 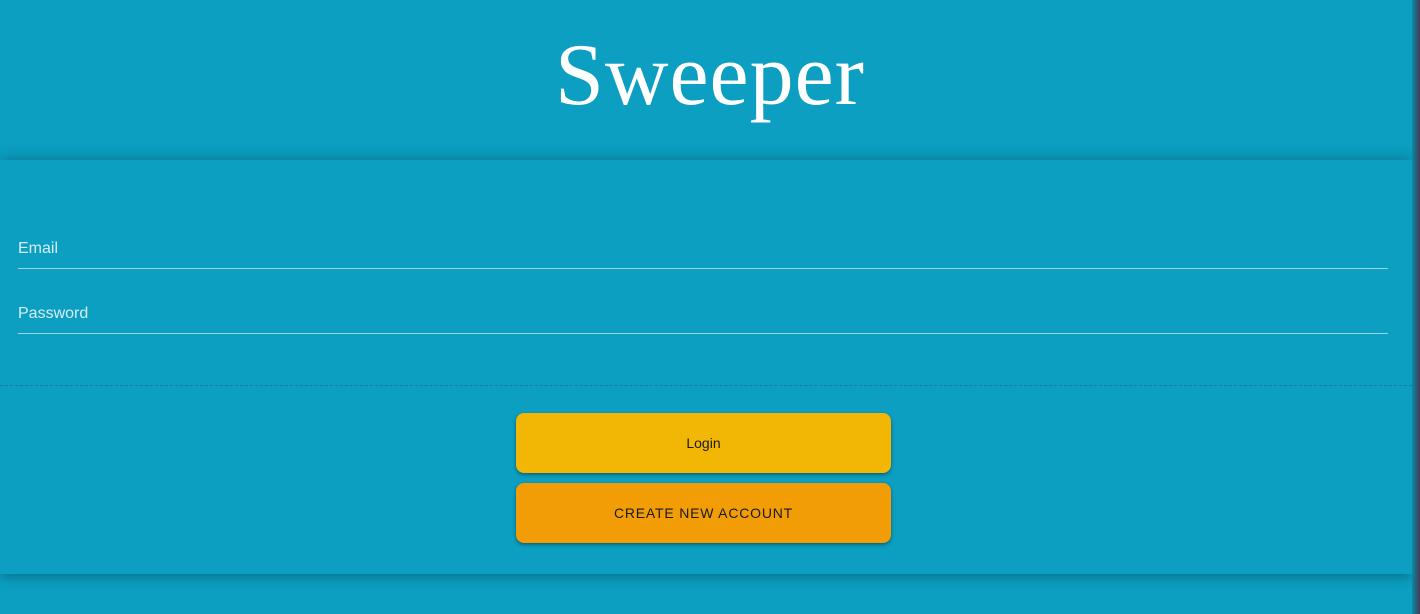 What do you see at coordinates (703, 443) in the screenshot?
I see `login-button: Login` at bounding box center [703, 443].